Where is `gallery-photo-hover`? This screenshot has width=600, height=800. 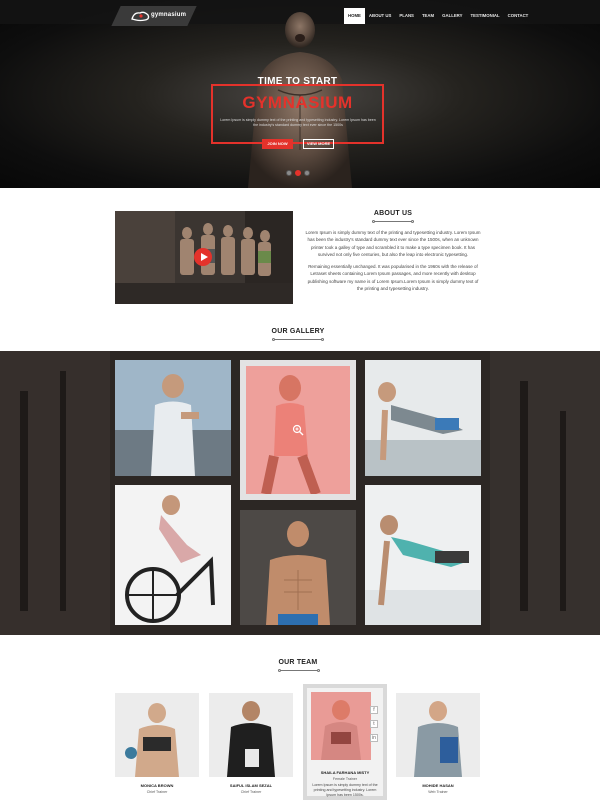 gallery-photo-hover is located at coordinates (298, 430).